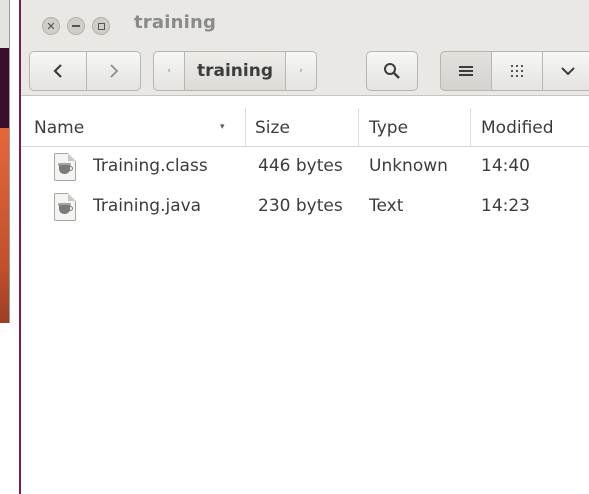 The height and width of the screenshot is (494, 589). I want to click on grid-view-button, so click(517, 71).